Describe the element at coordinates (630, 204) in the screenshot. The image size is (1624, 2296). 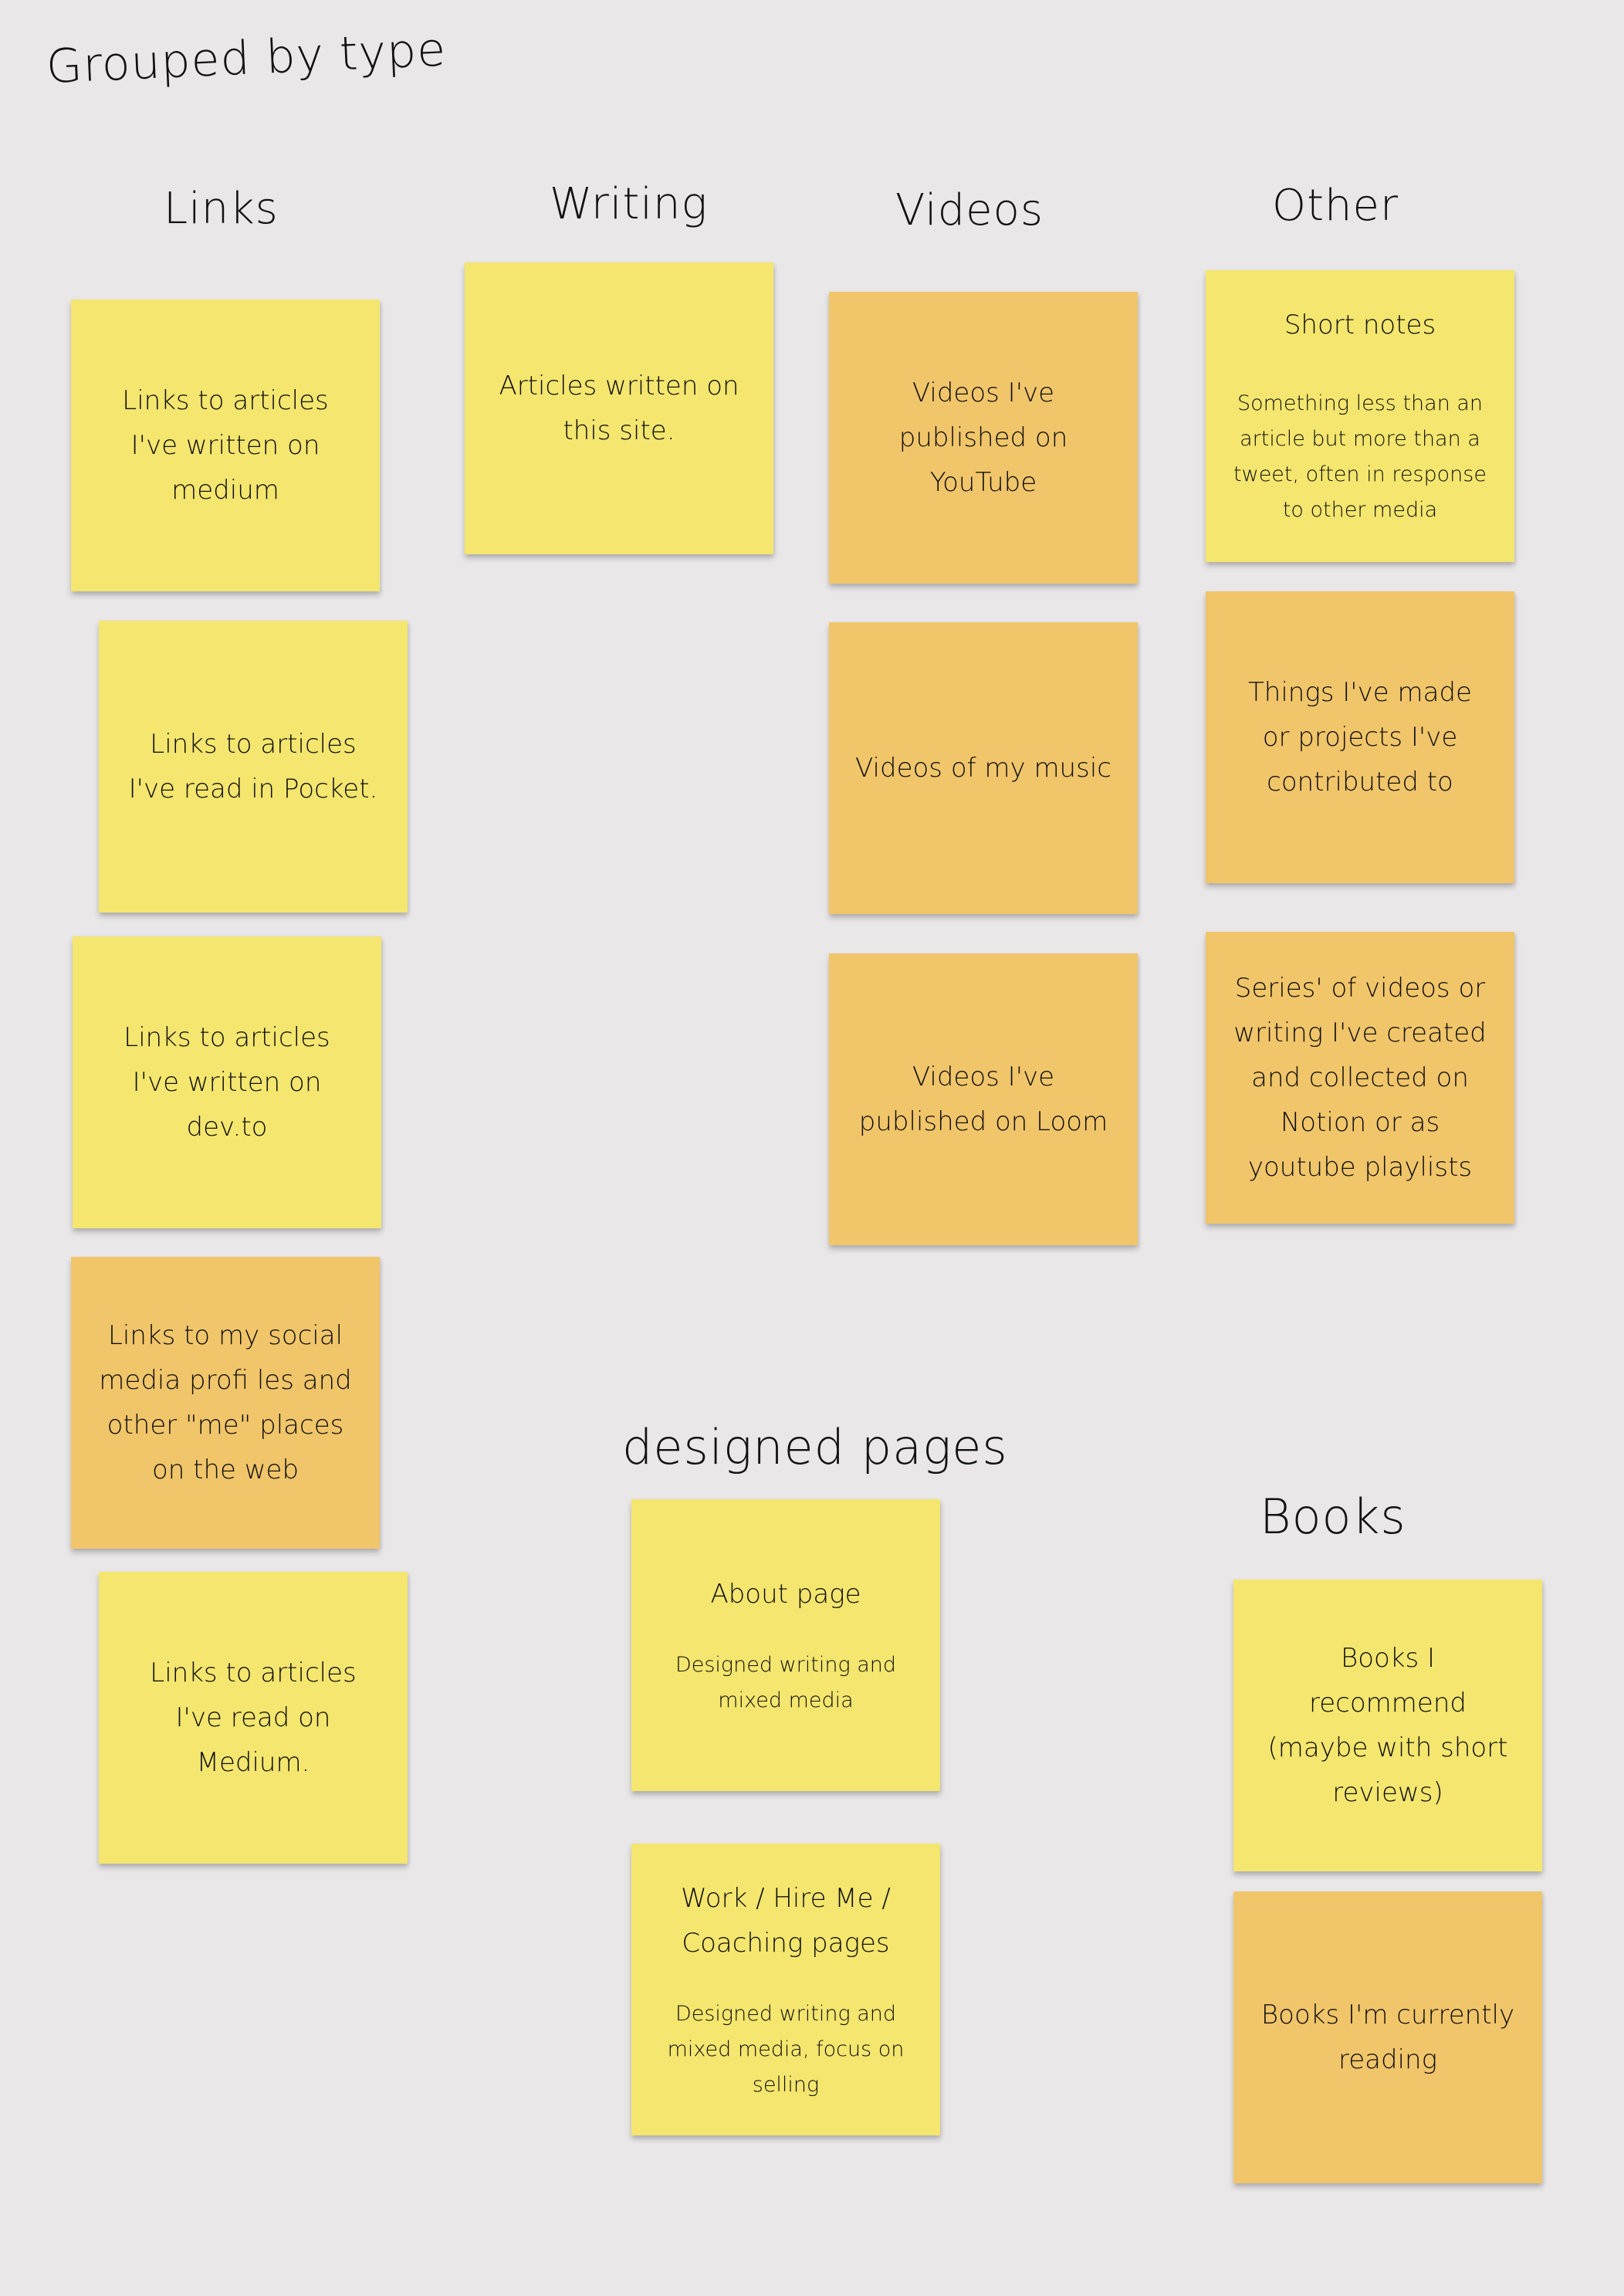
I see `group-heading-writing: Writing` at that location.